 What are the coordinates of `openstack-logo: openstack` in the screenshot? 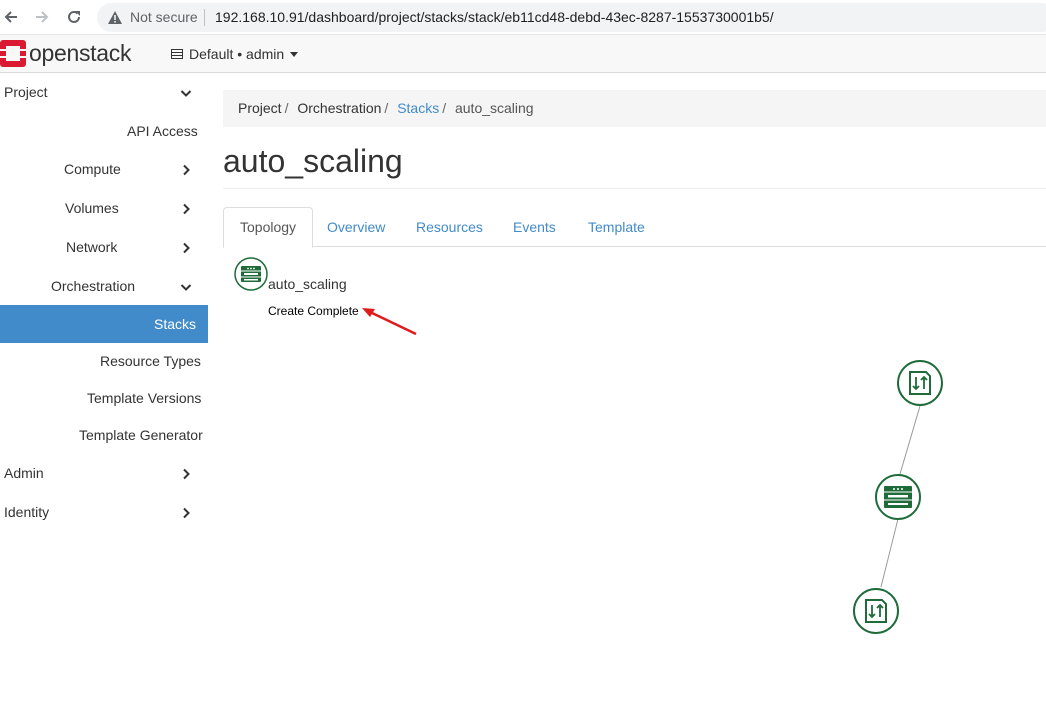 It's located at (65, 53).